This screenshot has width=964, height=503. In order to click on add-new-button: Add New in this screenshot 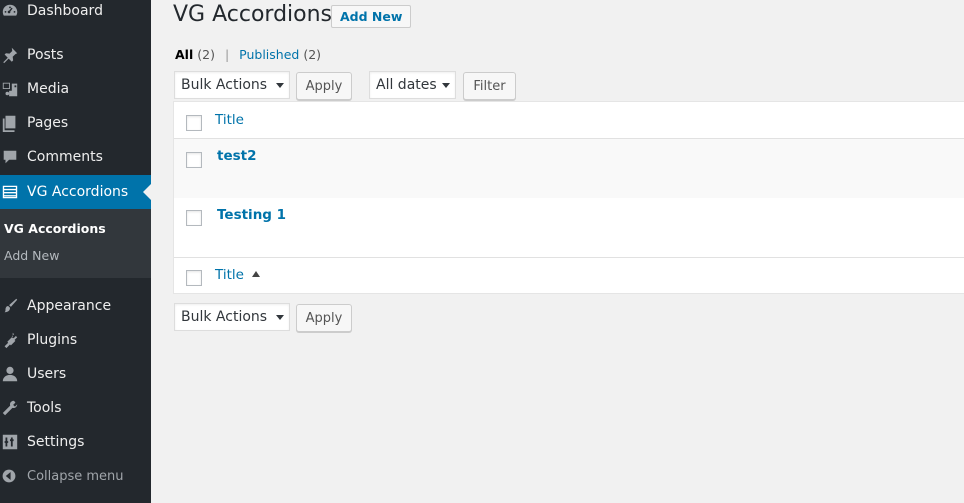, I will do `click(371, 16)`.